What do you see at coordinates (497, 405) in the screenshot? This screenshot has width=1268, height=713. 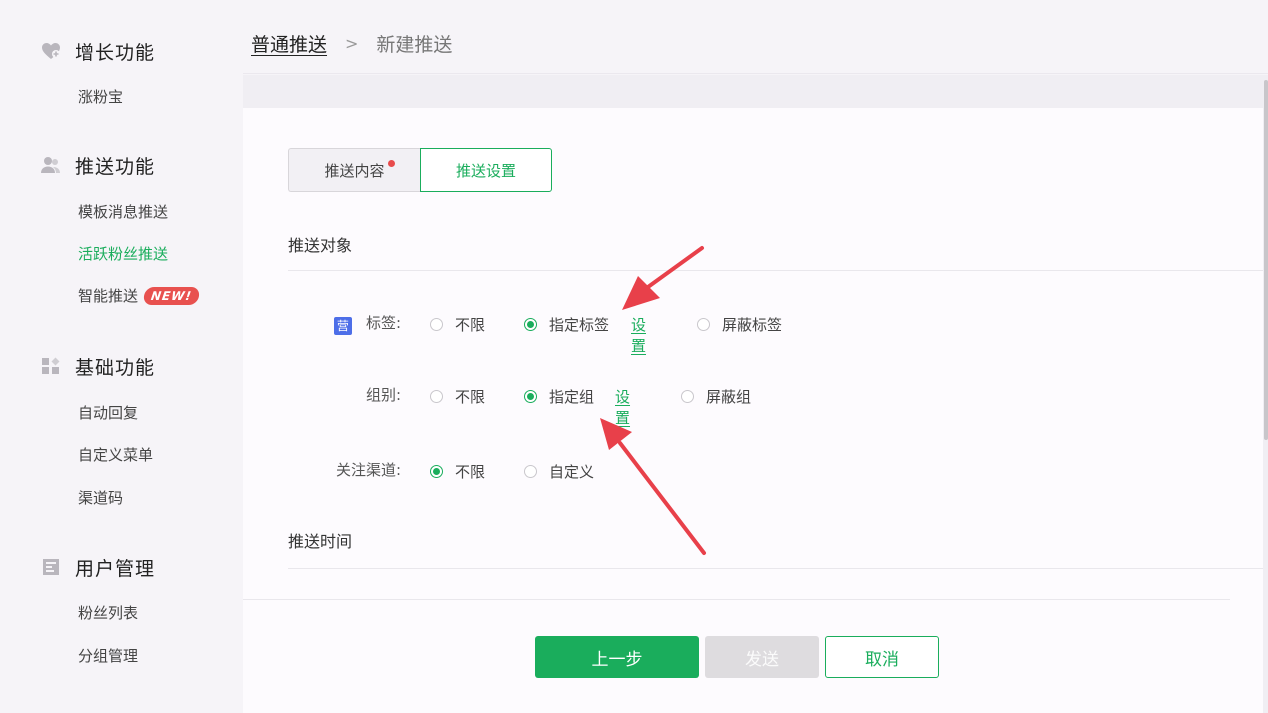 I see `group-row: 组别: 不限 指定组 设置 屏蔽组` at bounding box center [497, 405].